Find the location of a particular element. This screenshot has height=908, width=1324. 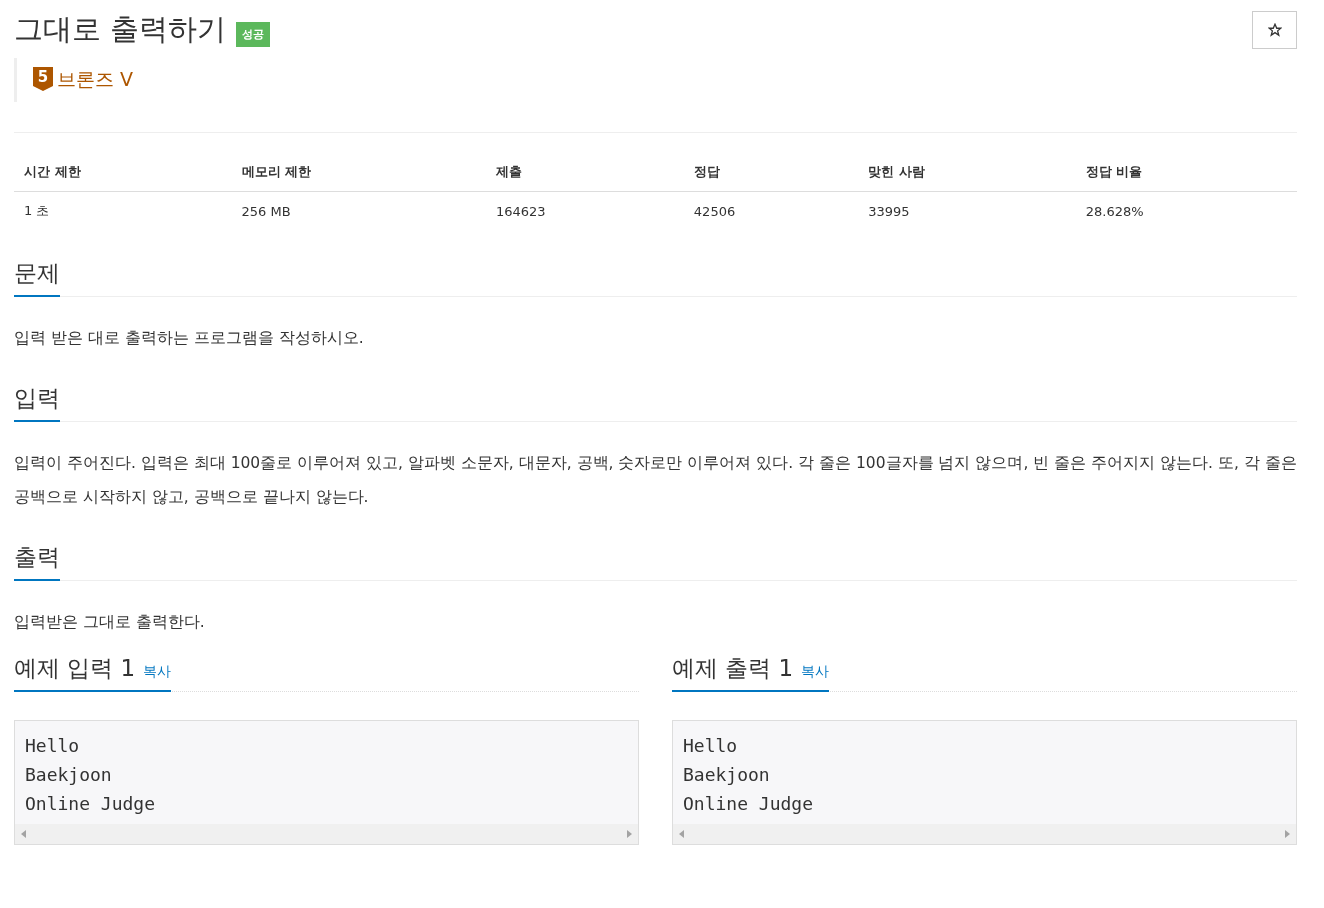

section-text: 입력받은 그대로 출력한다. is located at coordinates (110, 622).